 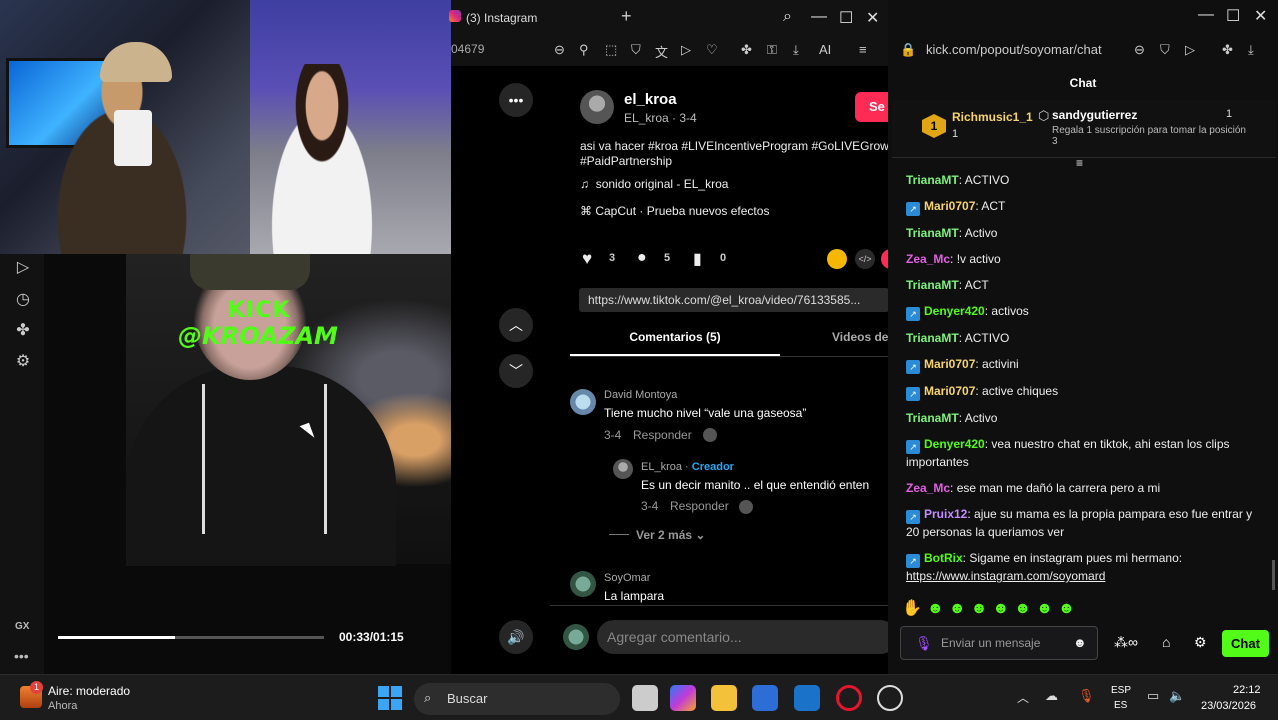 I want to click on store-app-icon, so click(x=765, y=698).